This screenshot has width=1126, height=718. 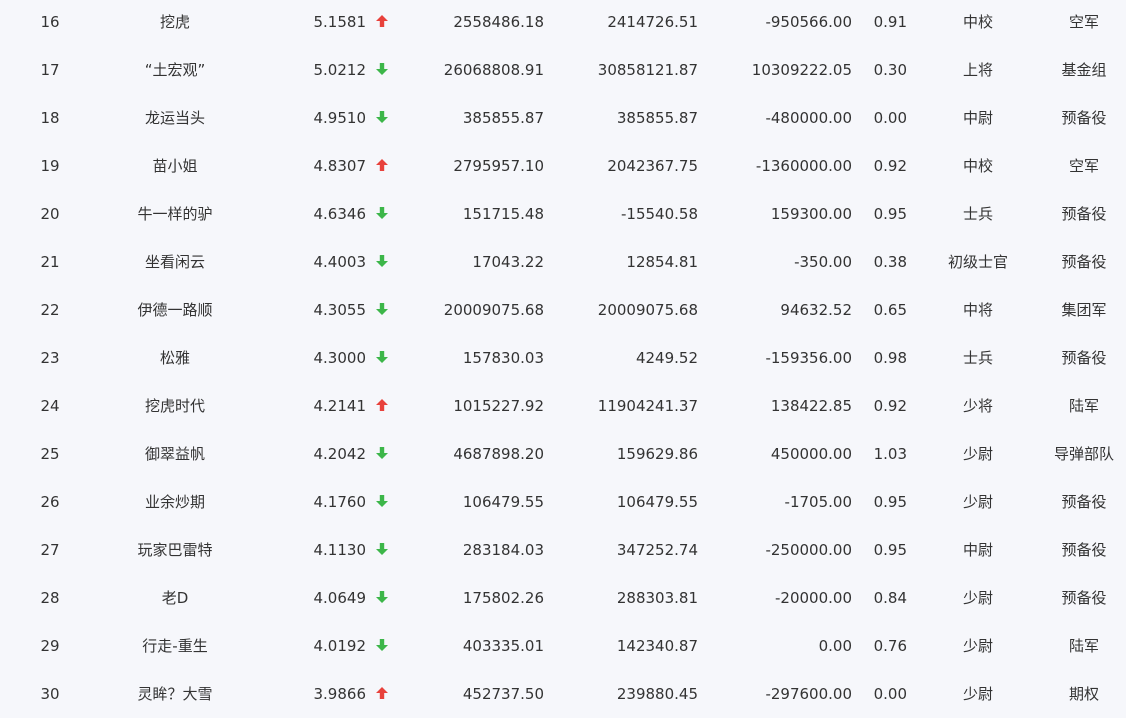 I want to click on value3-cell: 10309222.05, so click(x=801, y=70).